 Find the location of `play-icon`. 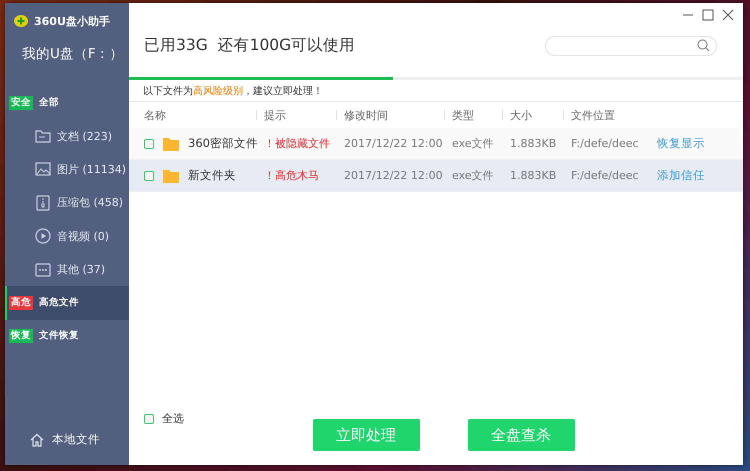

play-icon is located at coordinates (43, 236).